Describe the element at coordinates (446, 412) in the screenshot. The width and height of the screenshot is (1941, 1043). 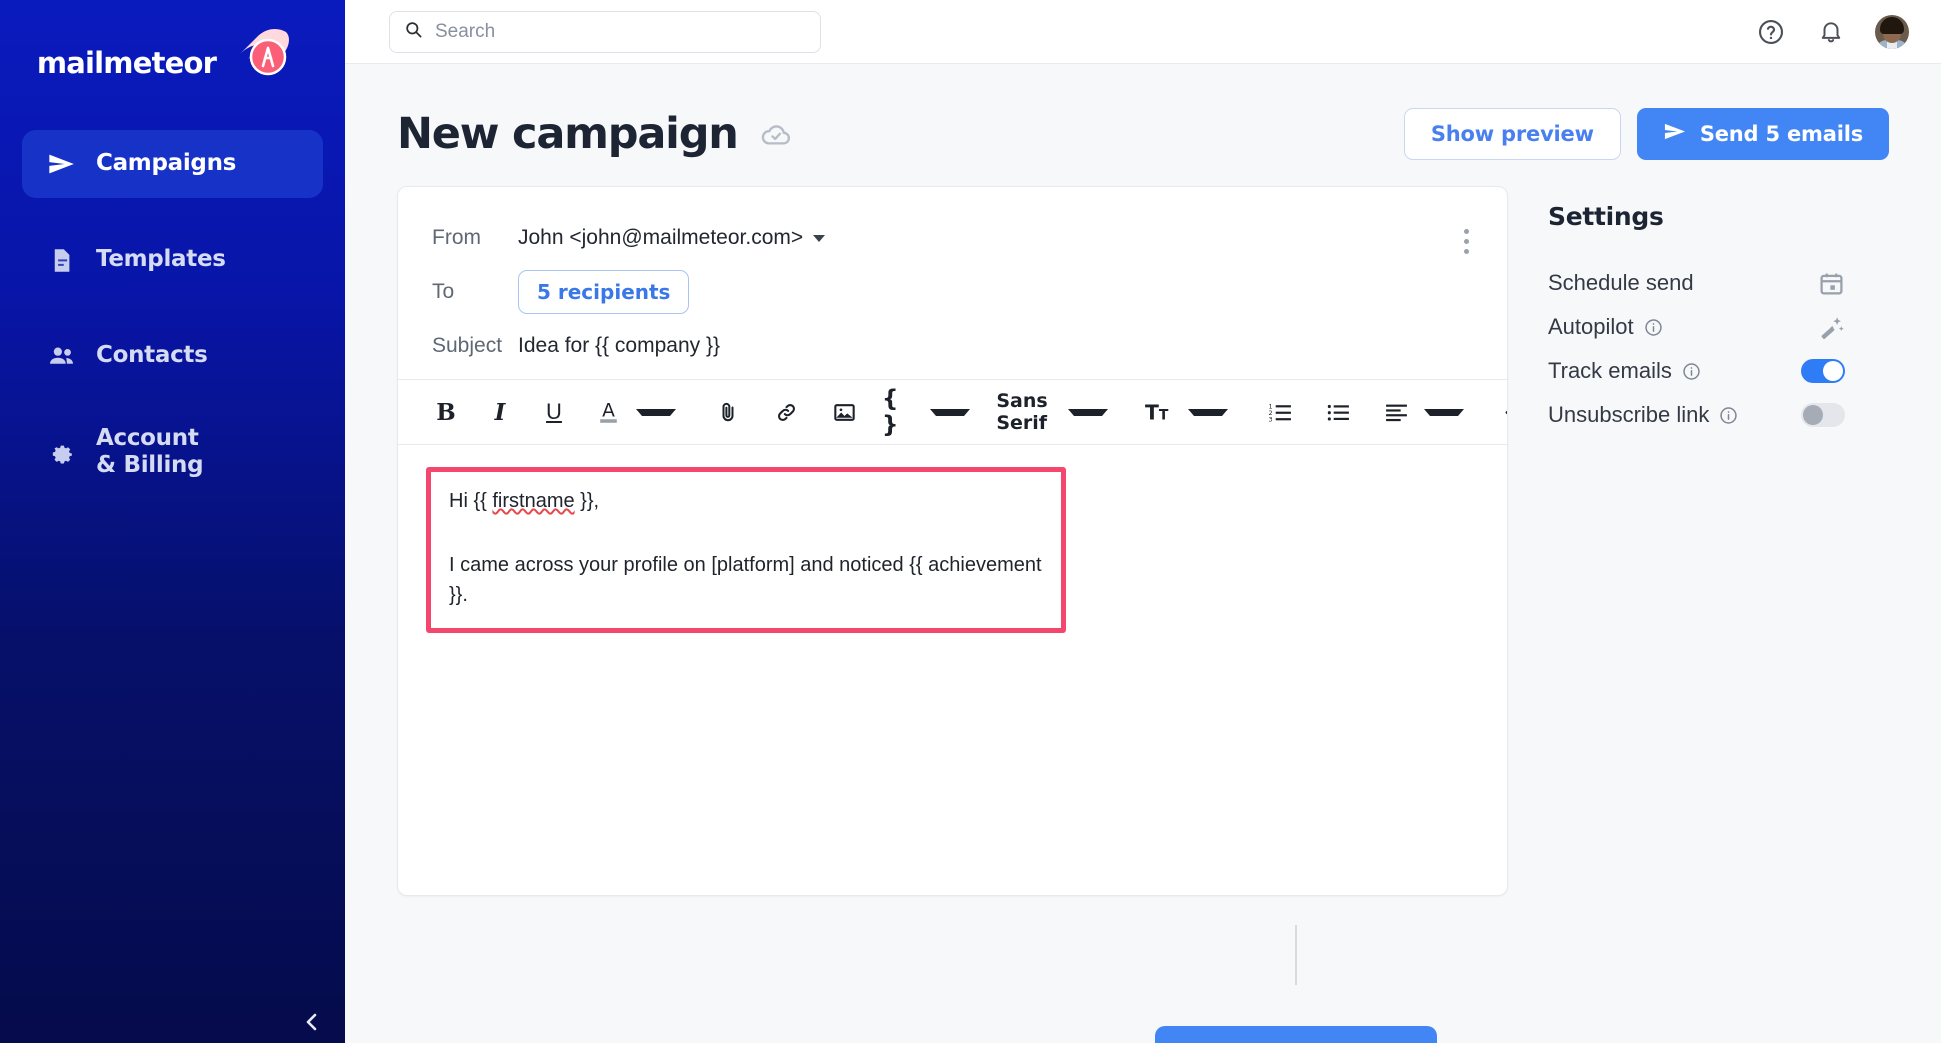
I see `bold-button: B` at that location.